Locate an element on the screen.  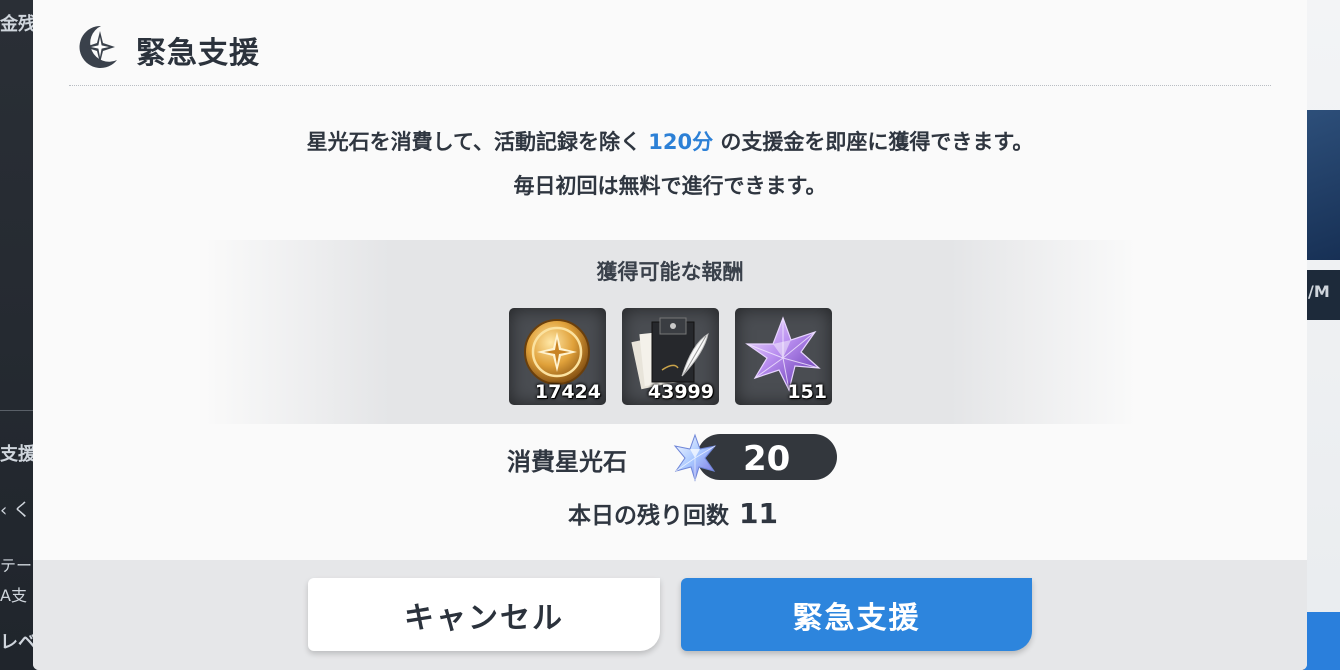
remaining-count-row: 本日の残り回数 11 is located at coordinates (670, 513).